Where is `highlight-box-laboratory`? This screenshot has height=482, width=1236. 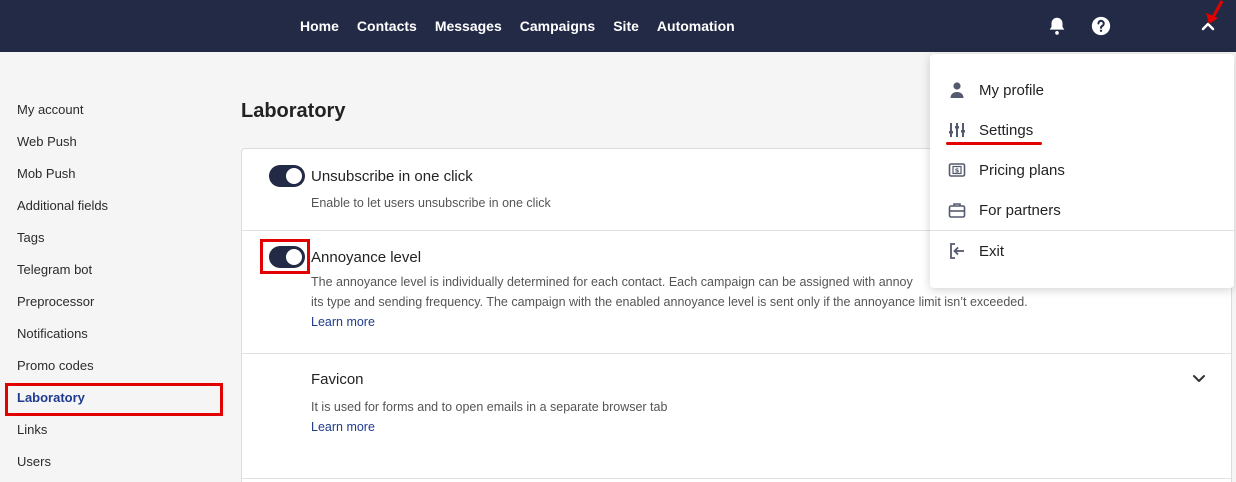 highlight-box-laboratory is located at coordinates (114, 399).